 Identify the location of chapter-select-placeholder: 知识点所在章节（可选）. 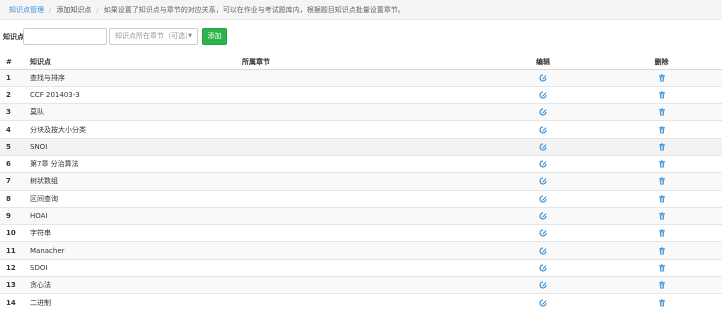
(153, 36).